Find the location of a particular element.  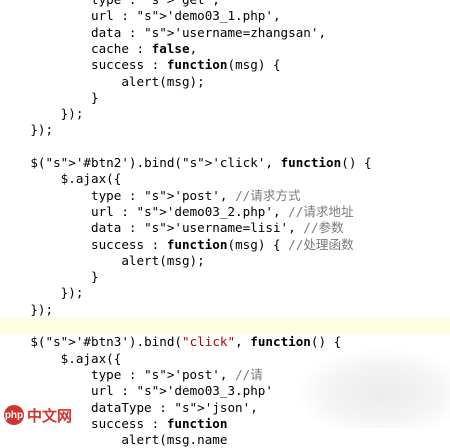

code-line: data : "s">'username=lisi', //参数 is located at coordinates (172, 228).